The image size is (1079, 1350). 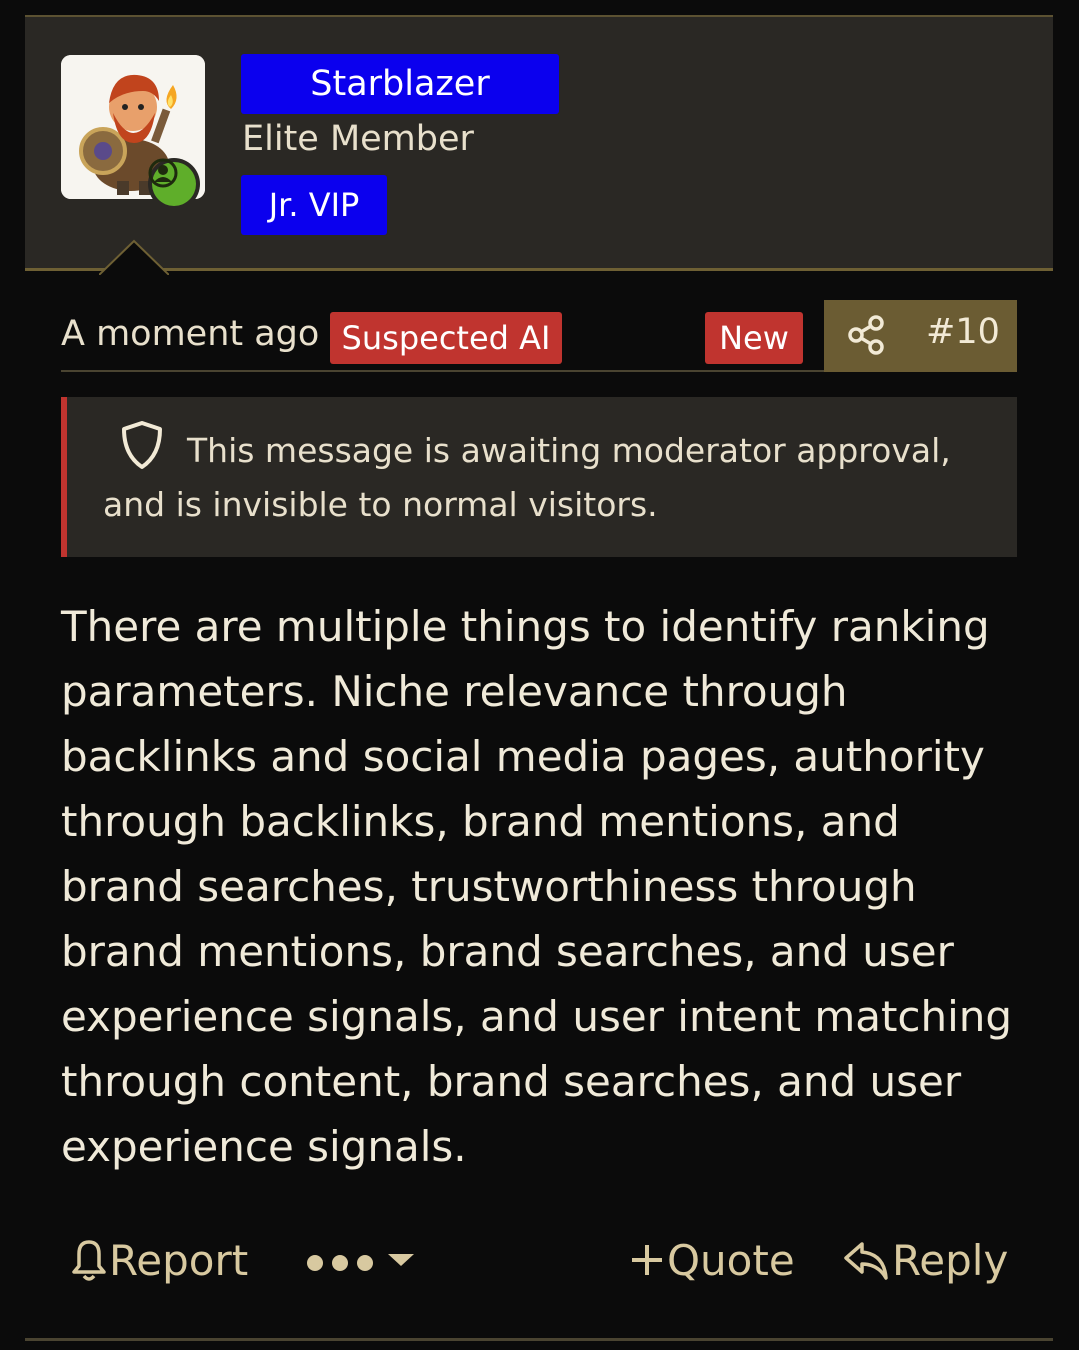 What do you see at coordinates (190, 334) in the screenshot?
I see `post-timestamp: A moment ago` at bounding box center [190, 334].